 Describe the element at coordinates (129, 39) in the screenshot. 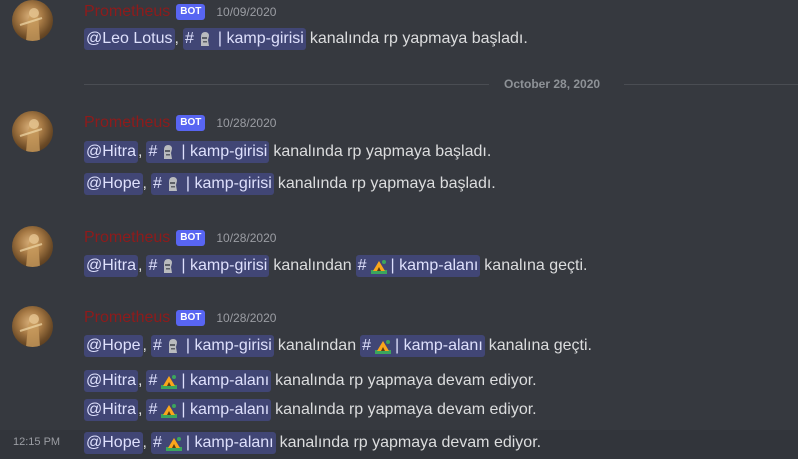

I see `user-mention: @Leo Lotus` at that location.